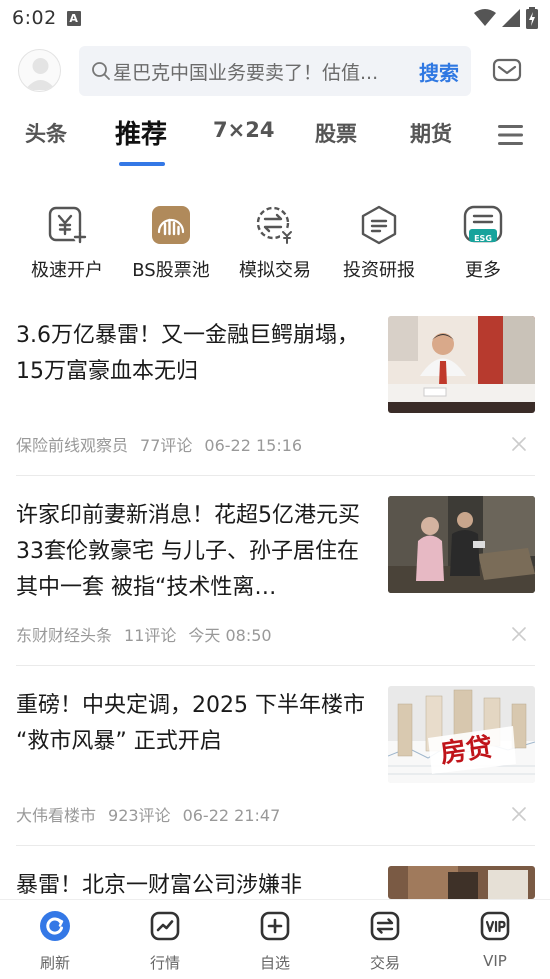  What do you see at coordinates (55, 926) in the screenshot?
I see `refresh-icon` at bounding box center [55, 926].